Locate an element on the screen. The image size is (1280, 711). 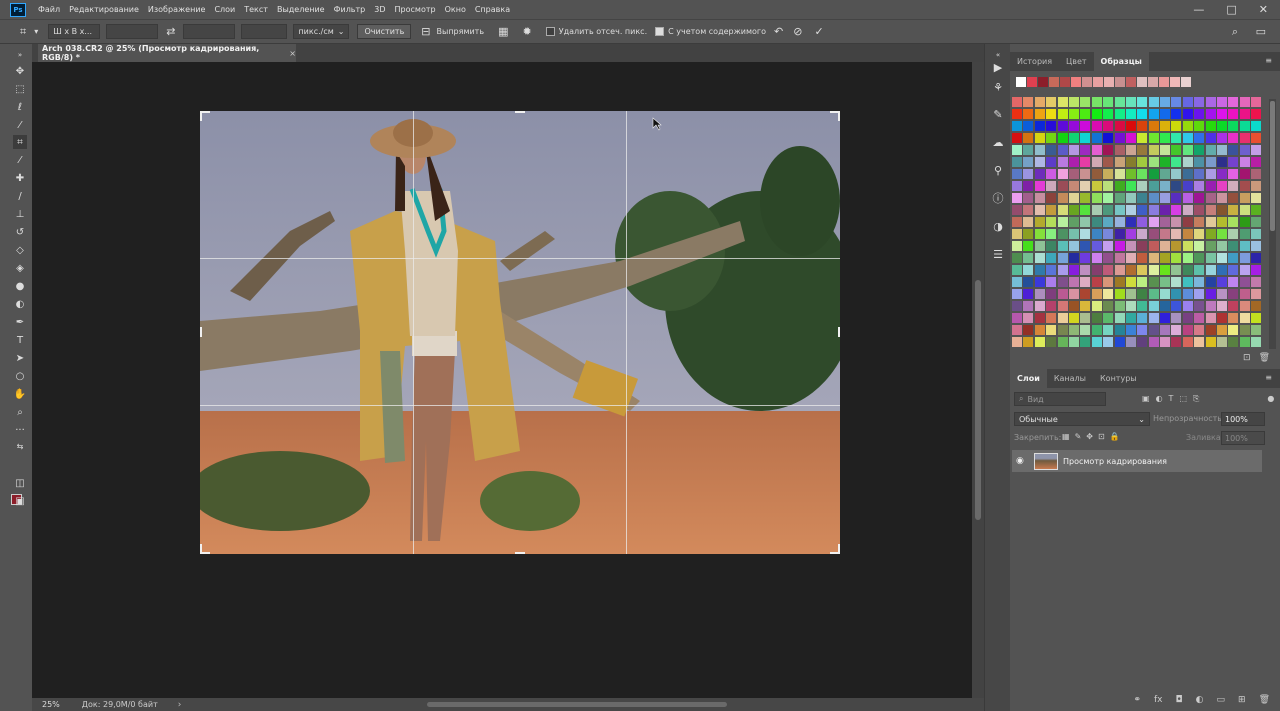
crop-handle-left is located at coordinates (201, 332).